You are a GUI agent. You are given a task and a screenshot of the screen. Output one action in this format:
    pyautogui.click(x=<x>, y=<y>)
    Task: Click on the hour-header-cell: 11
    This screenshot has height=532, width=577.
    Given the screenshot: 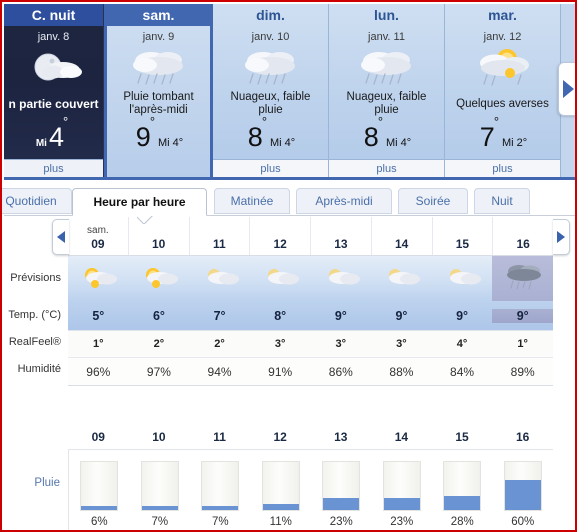 What is the action you would take?
    pyautogui.click(x=220, y=236)
    